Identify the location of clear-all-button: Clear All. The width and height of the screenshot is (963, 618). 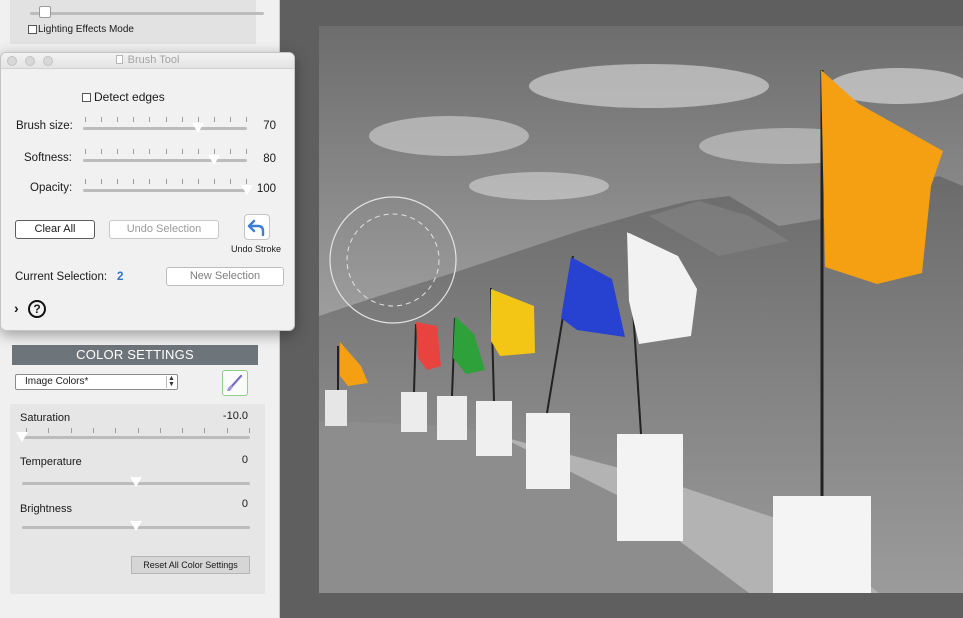
(55, 229).